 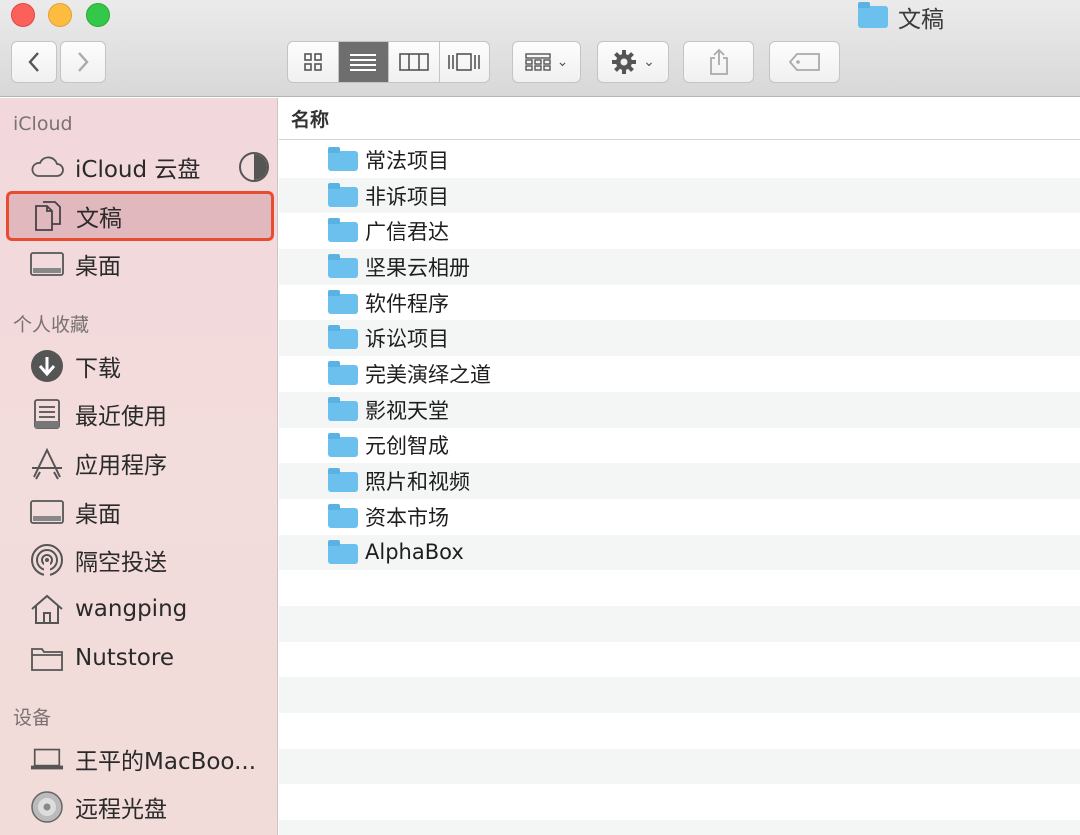 What do you see at coordinates (47, 366) in the screenshot?
I see `download-icon` at bounding box center [47, 366].